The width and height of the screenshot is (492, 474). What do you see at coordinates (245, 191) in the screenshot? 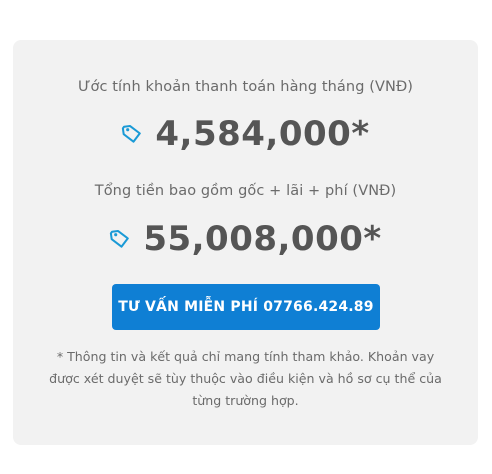
I see `total-cost-label: Tổng tiền bao gồm gốc + lãi + phí (VNĐ)` at bounding box center [245, 191].